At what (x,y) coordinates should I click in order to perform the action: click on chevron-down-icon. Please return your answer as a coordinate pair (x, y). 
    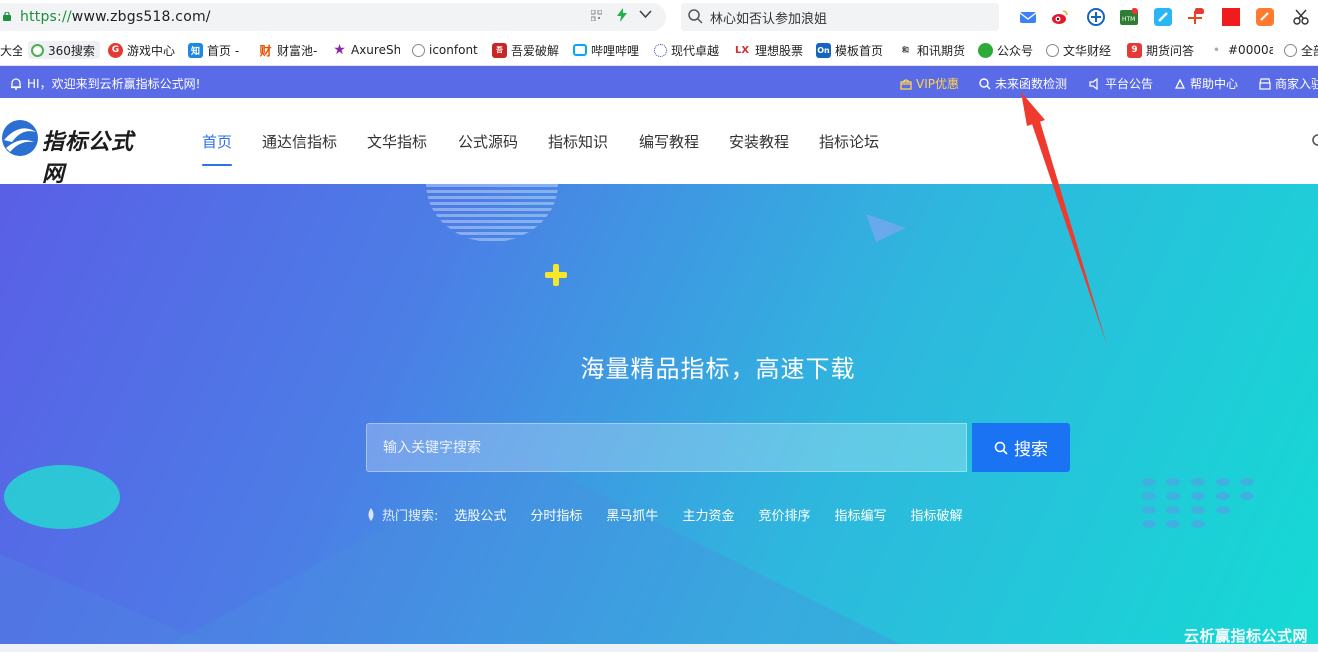
    Looking at the image, I should click on (645, 14).